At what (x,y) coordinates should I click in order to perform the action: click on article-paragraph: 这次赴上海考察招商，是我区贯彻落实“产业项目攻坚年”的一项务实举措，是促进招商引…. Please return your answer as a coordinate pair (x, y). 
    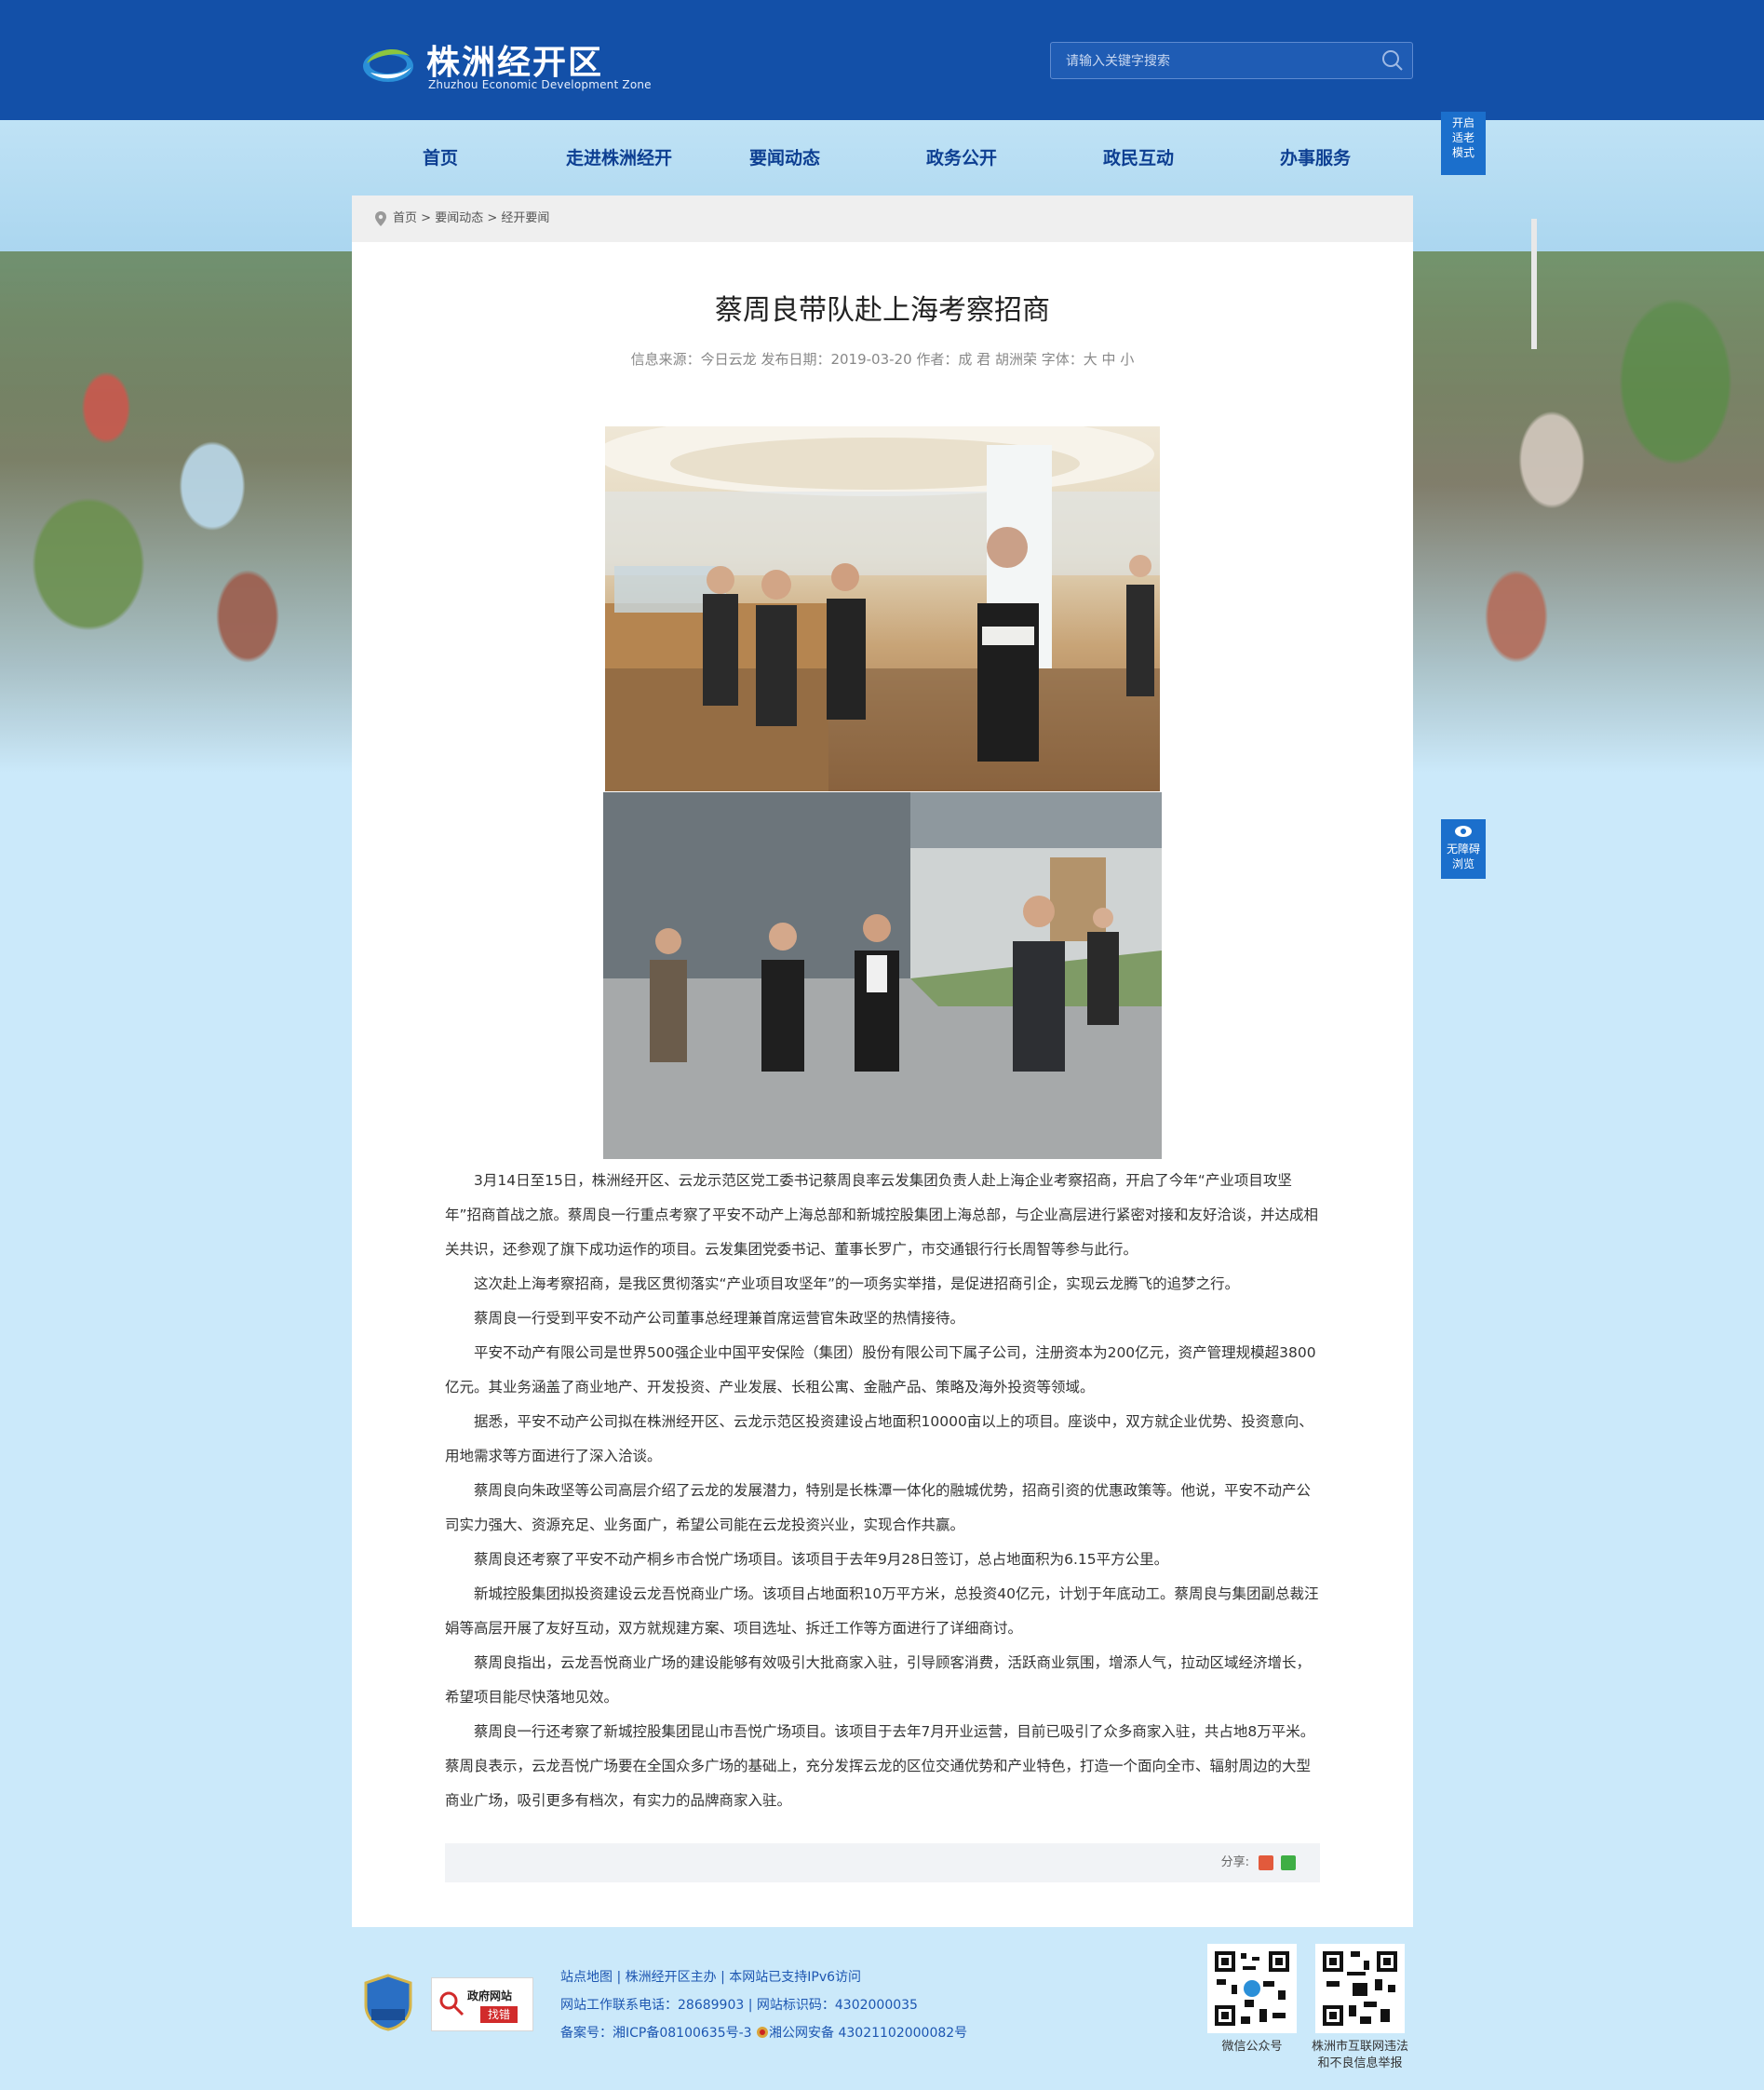
    Looking at the image, I should click on (857, 1284).